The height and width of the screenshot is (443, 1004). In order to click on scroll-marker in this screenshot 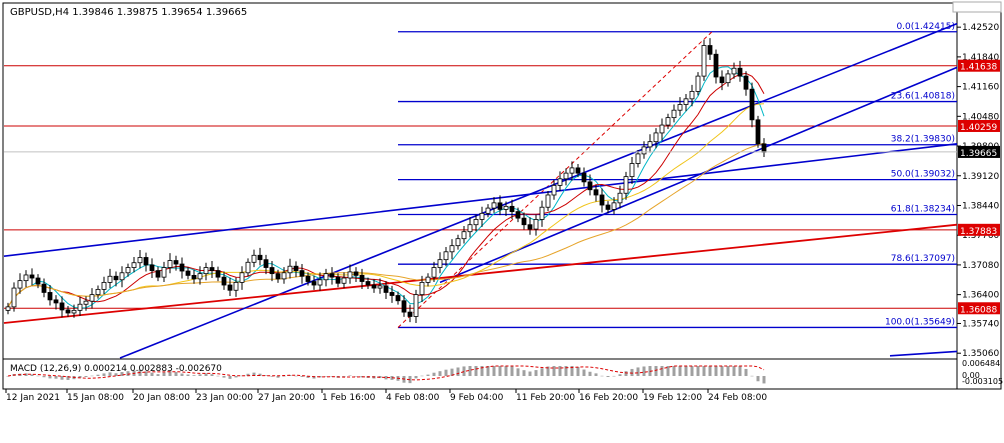, I will do `click(977, 7)`.